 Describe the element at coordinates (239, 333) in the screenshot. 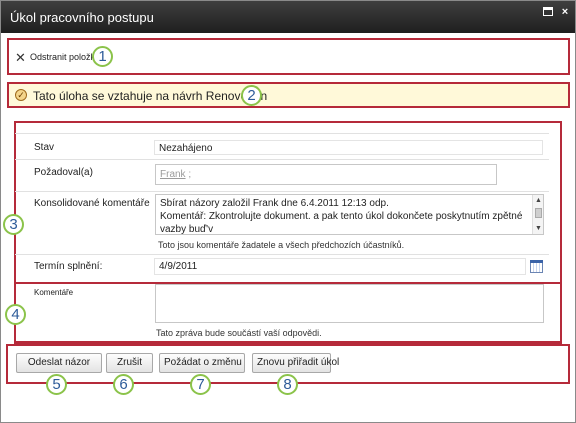

I see `comments-hint: Tato zpráva bude součástí vaší odpovědi.` at that location.